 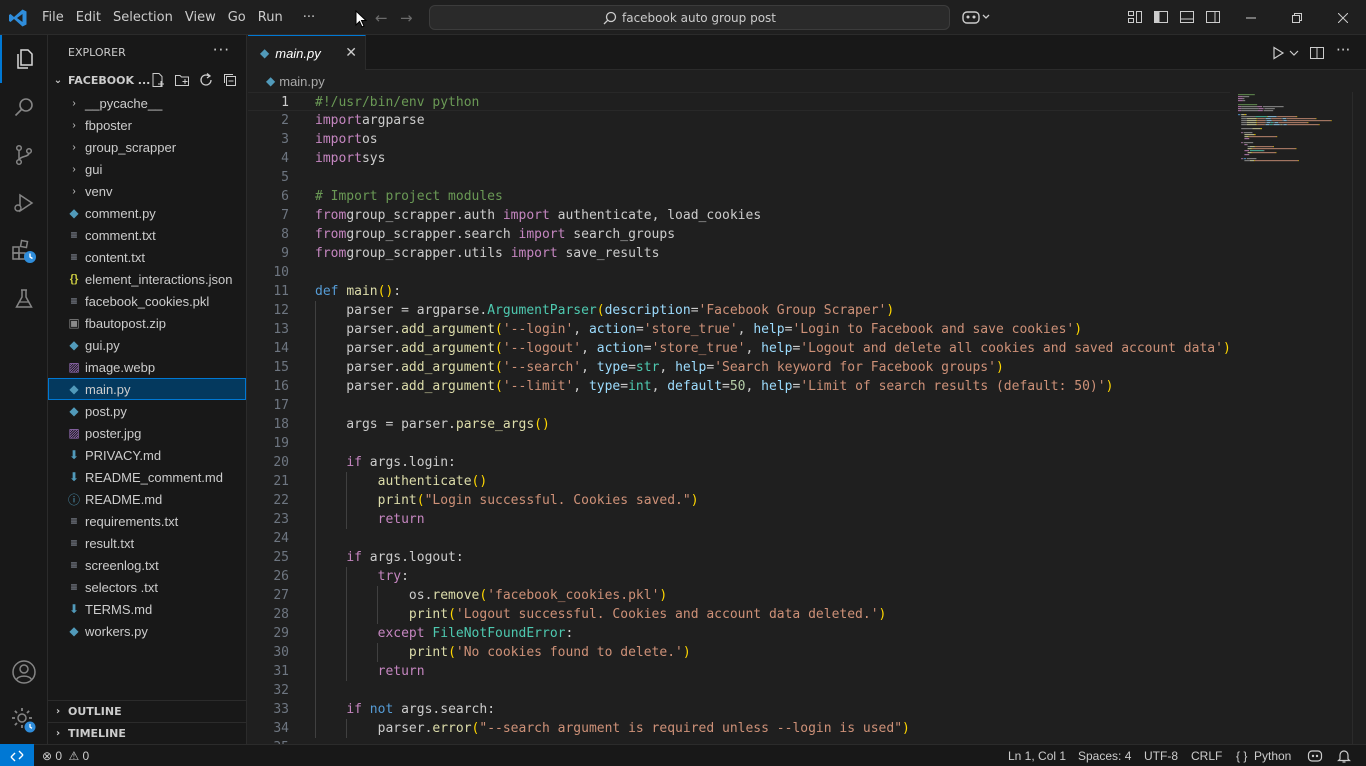 What do you see at coordinates (147, 455) in the screenshot?
I see `file-item: ⬇ PRIVACY.md` at bounding box center [147, 455].